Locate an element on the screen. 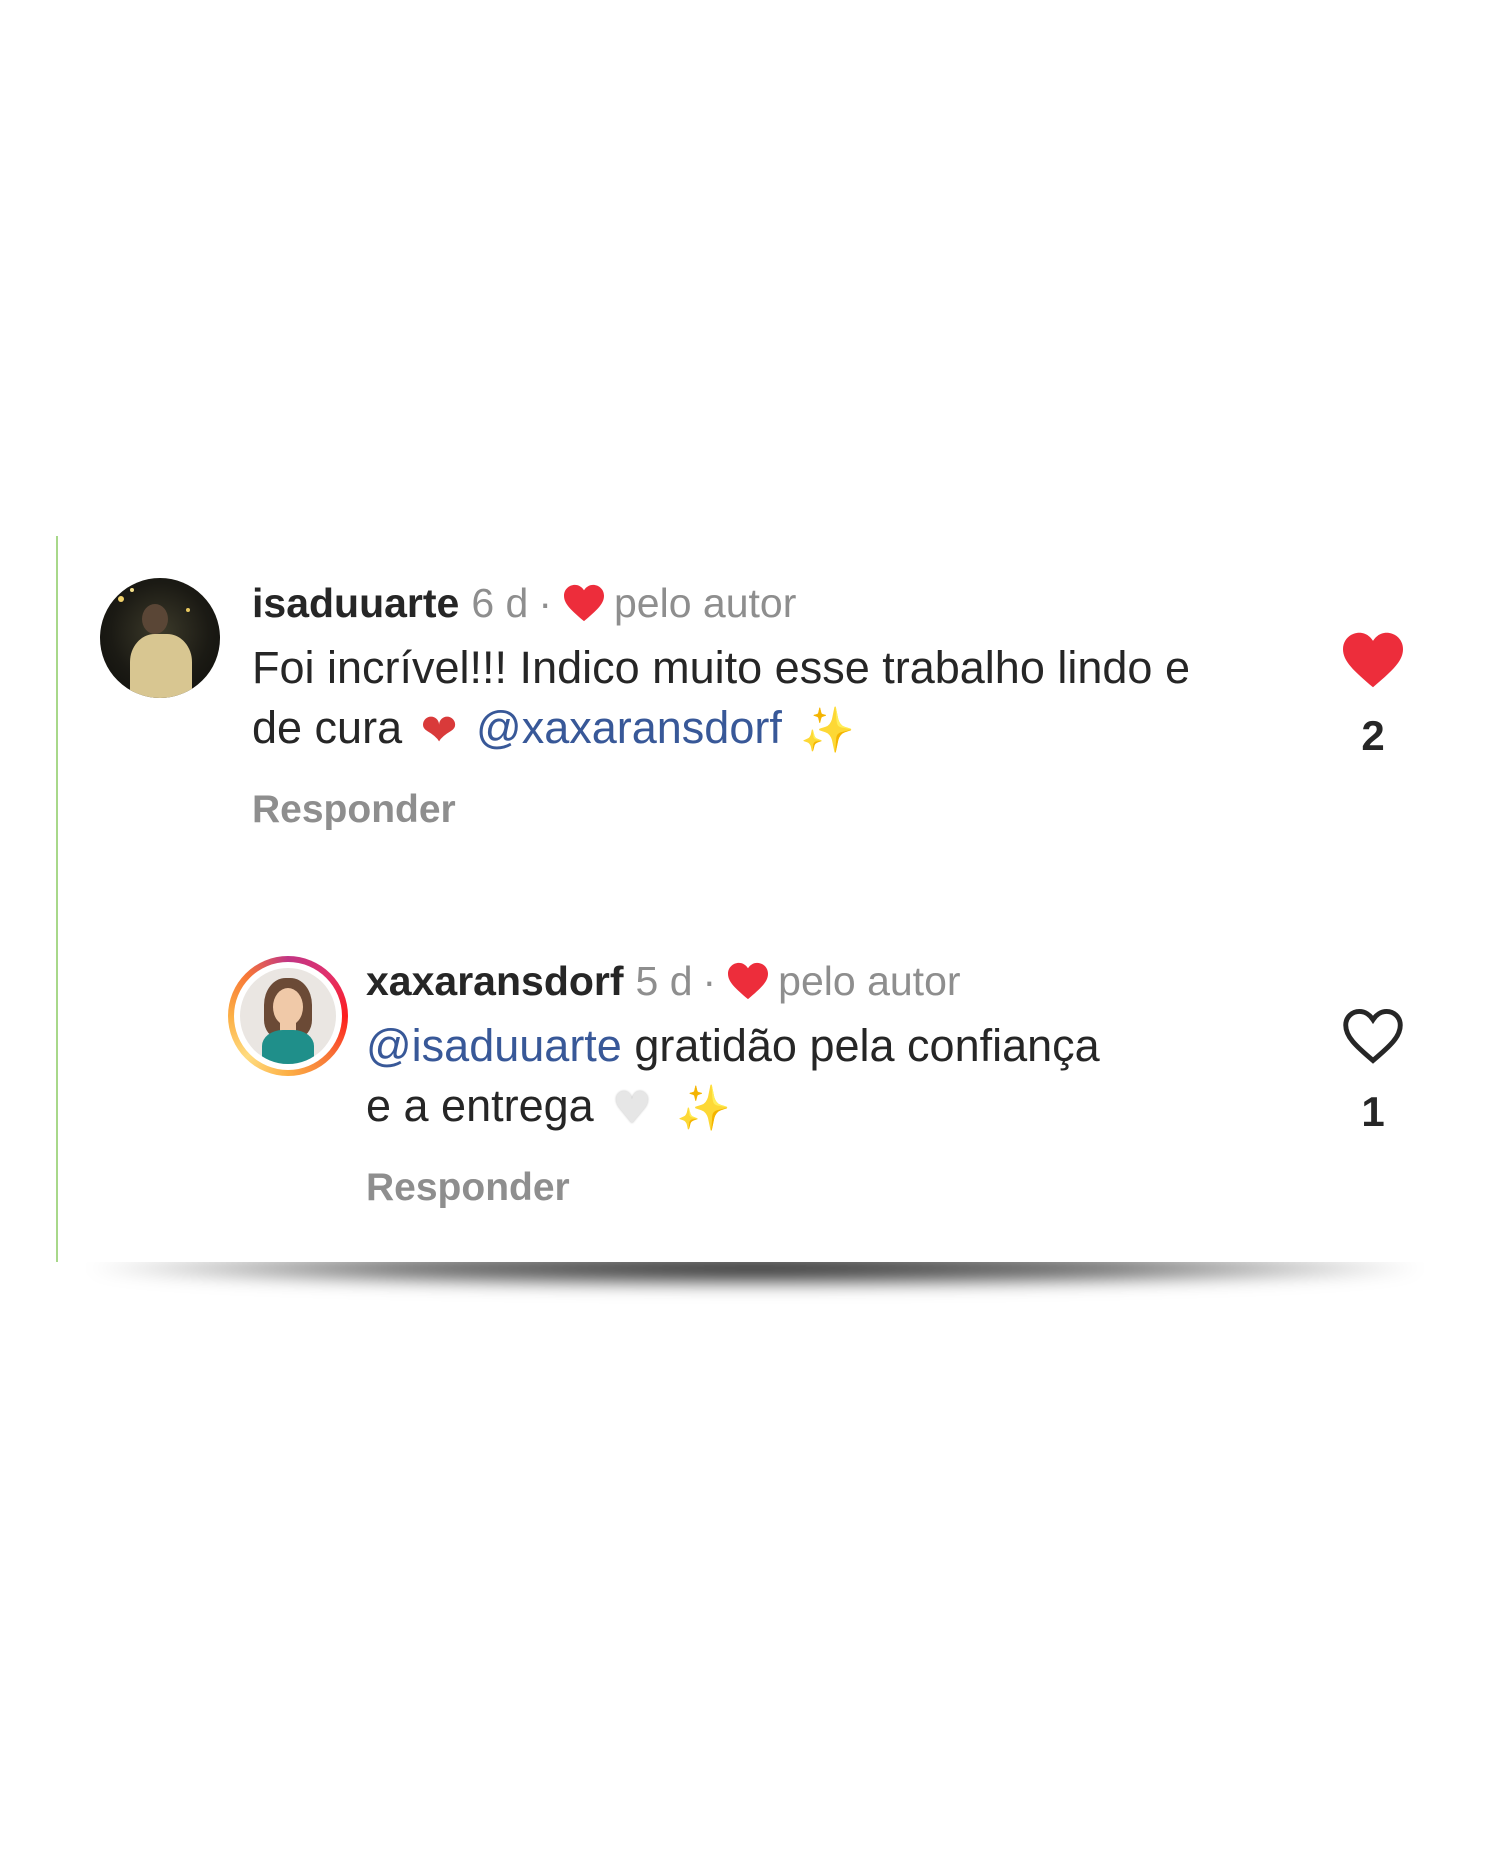 The image size is (1485, 1856). comment-meta: xaxaransdorf 5 d · pelo autor is located at coordinates (746, 981).